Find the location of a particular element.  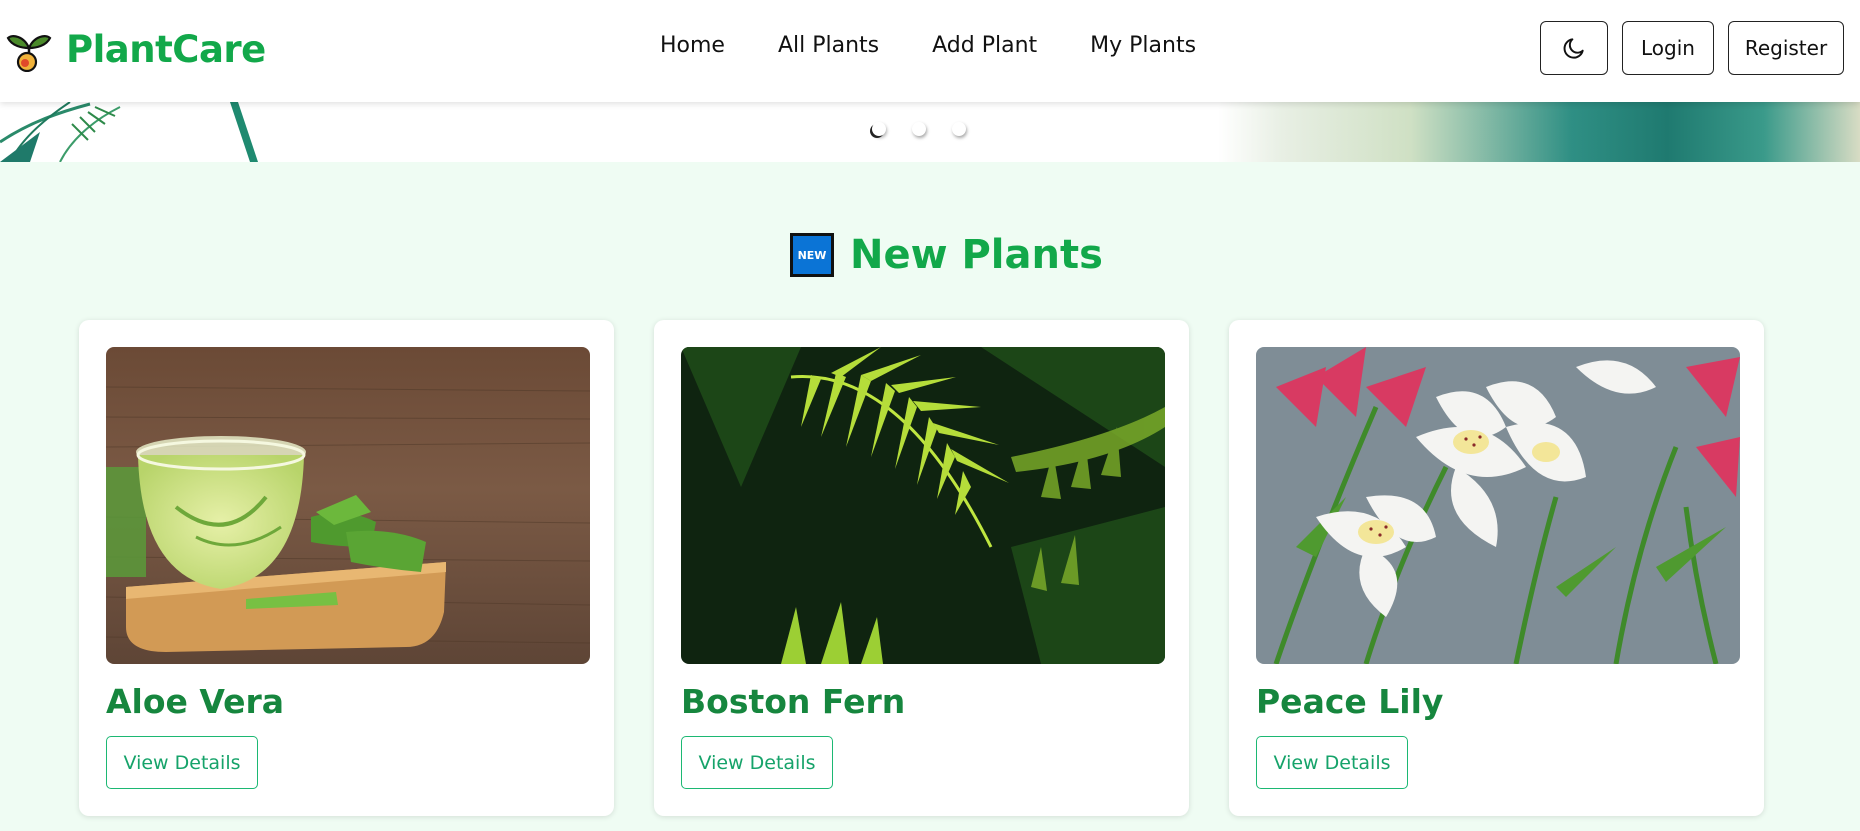

plant-name: Aloe Vera is located at coordinates (195, 701).